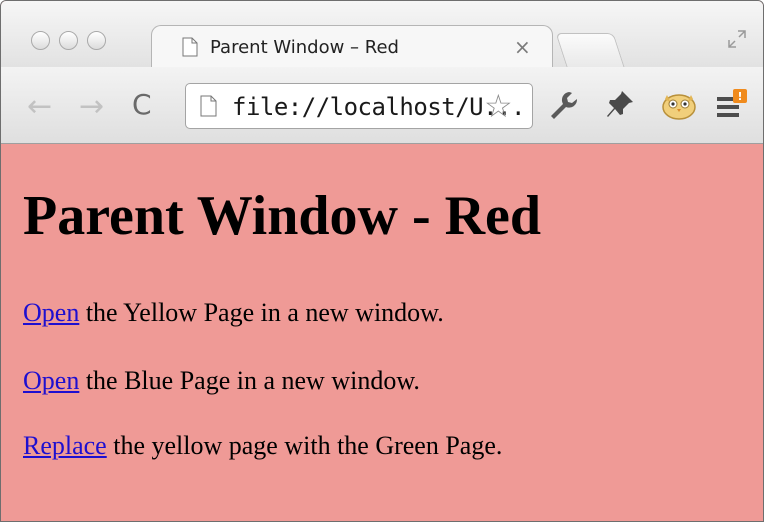 The width and height of the screenshot is (764, 522). I want to click on tab-close-icon: ×, so click(522, 47).